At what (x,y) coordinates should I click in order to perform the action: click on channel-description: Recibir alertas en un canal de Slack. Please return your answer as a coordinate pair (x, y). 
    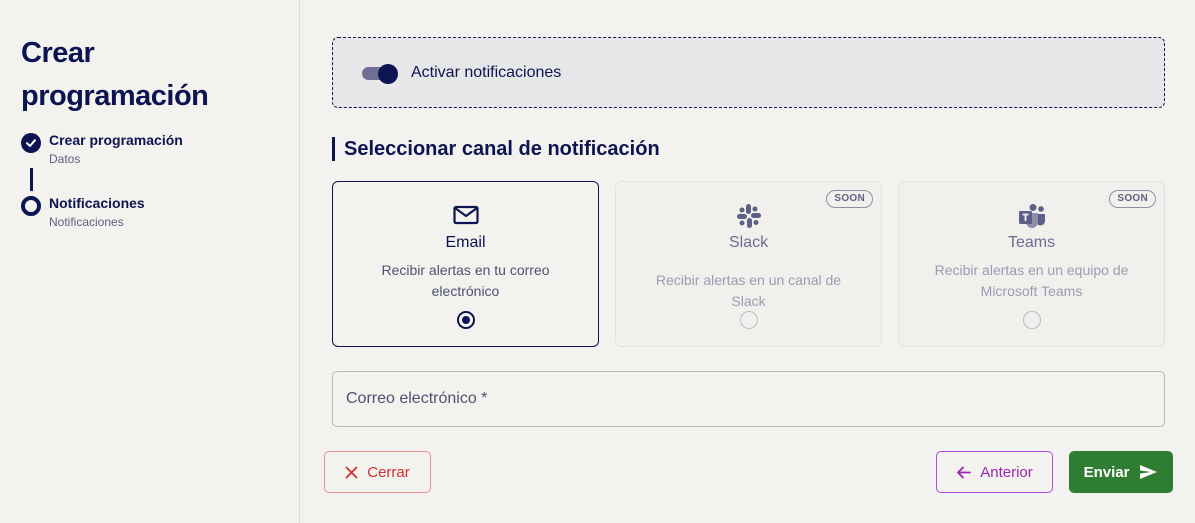
    Looking at the image, I should click on (748, 290).